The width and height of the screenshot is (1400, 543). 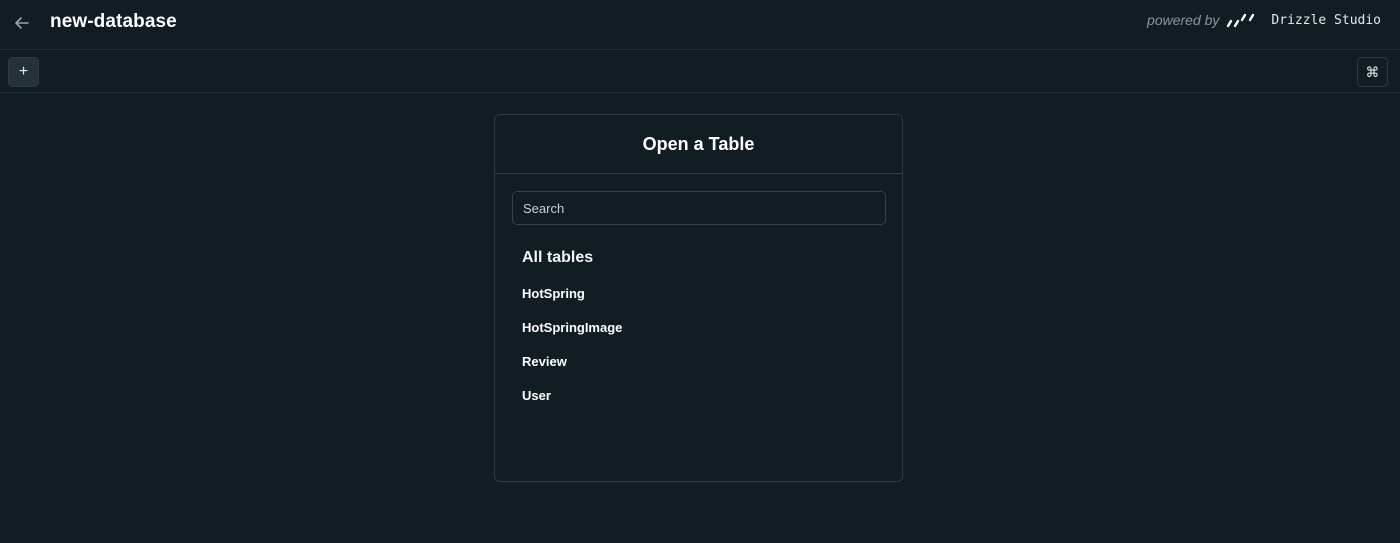 I want to click on panel-title: Open a Table, so click(x=698, y=143).